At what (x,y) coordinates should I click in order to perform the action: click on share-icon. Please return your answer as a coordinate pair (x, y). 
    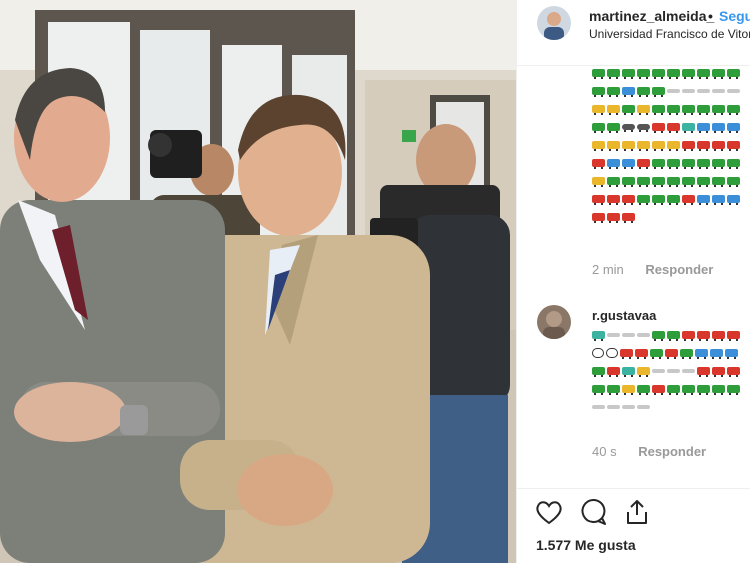
    Looking at the image, I should click on (637, 512).